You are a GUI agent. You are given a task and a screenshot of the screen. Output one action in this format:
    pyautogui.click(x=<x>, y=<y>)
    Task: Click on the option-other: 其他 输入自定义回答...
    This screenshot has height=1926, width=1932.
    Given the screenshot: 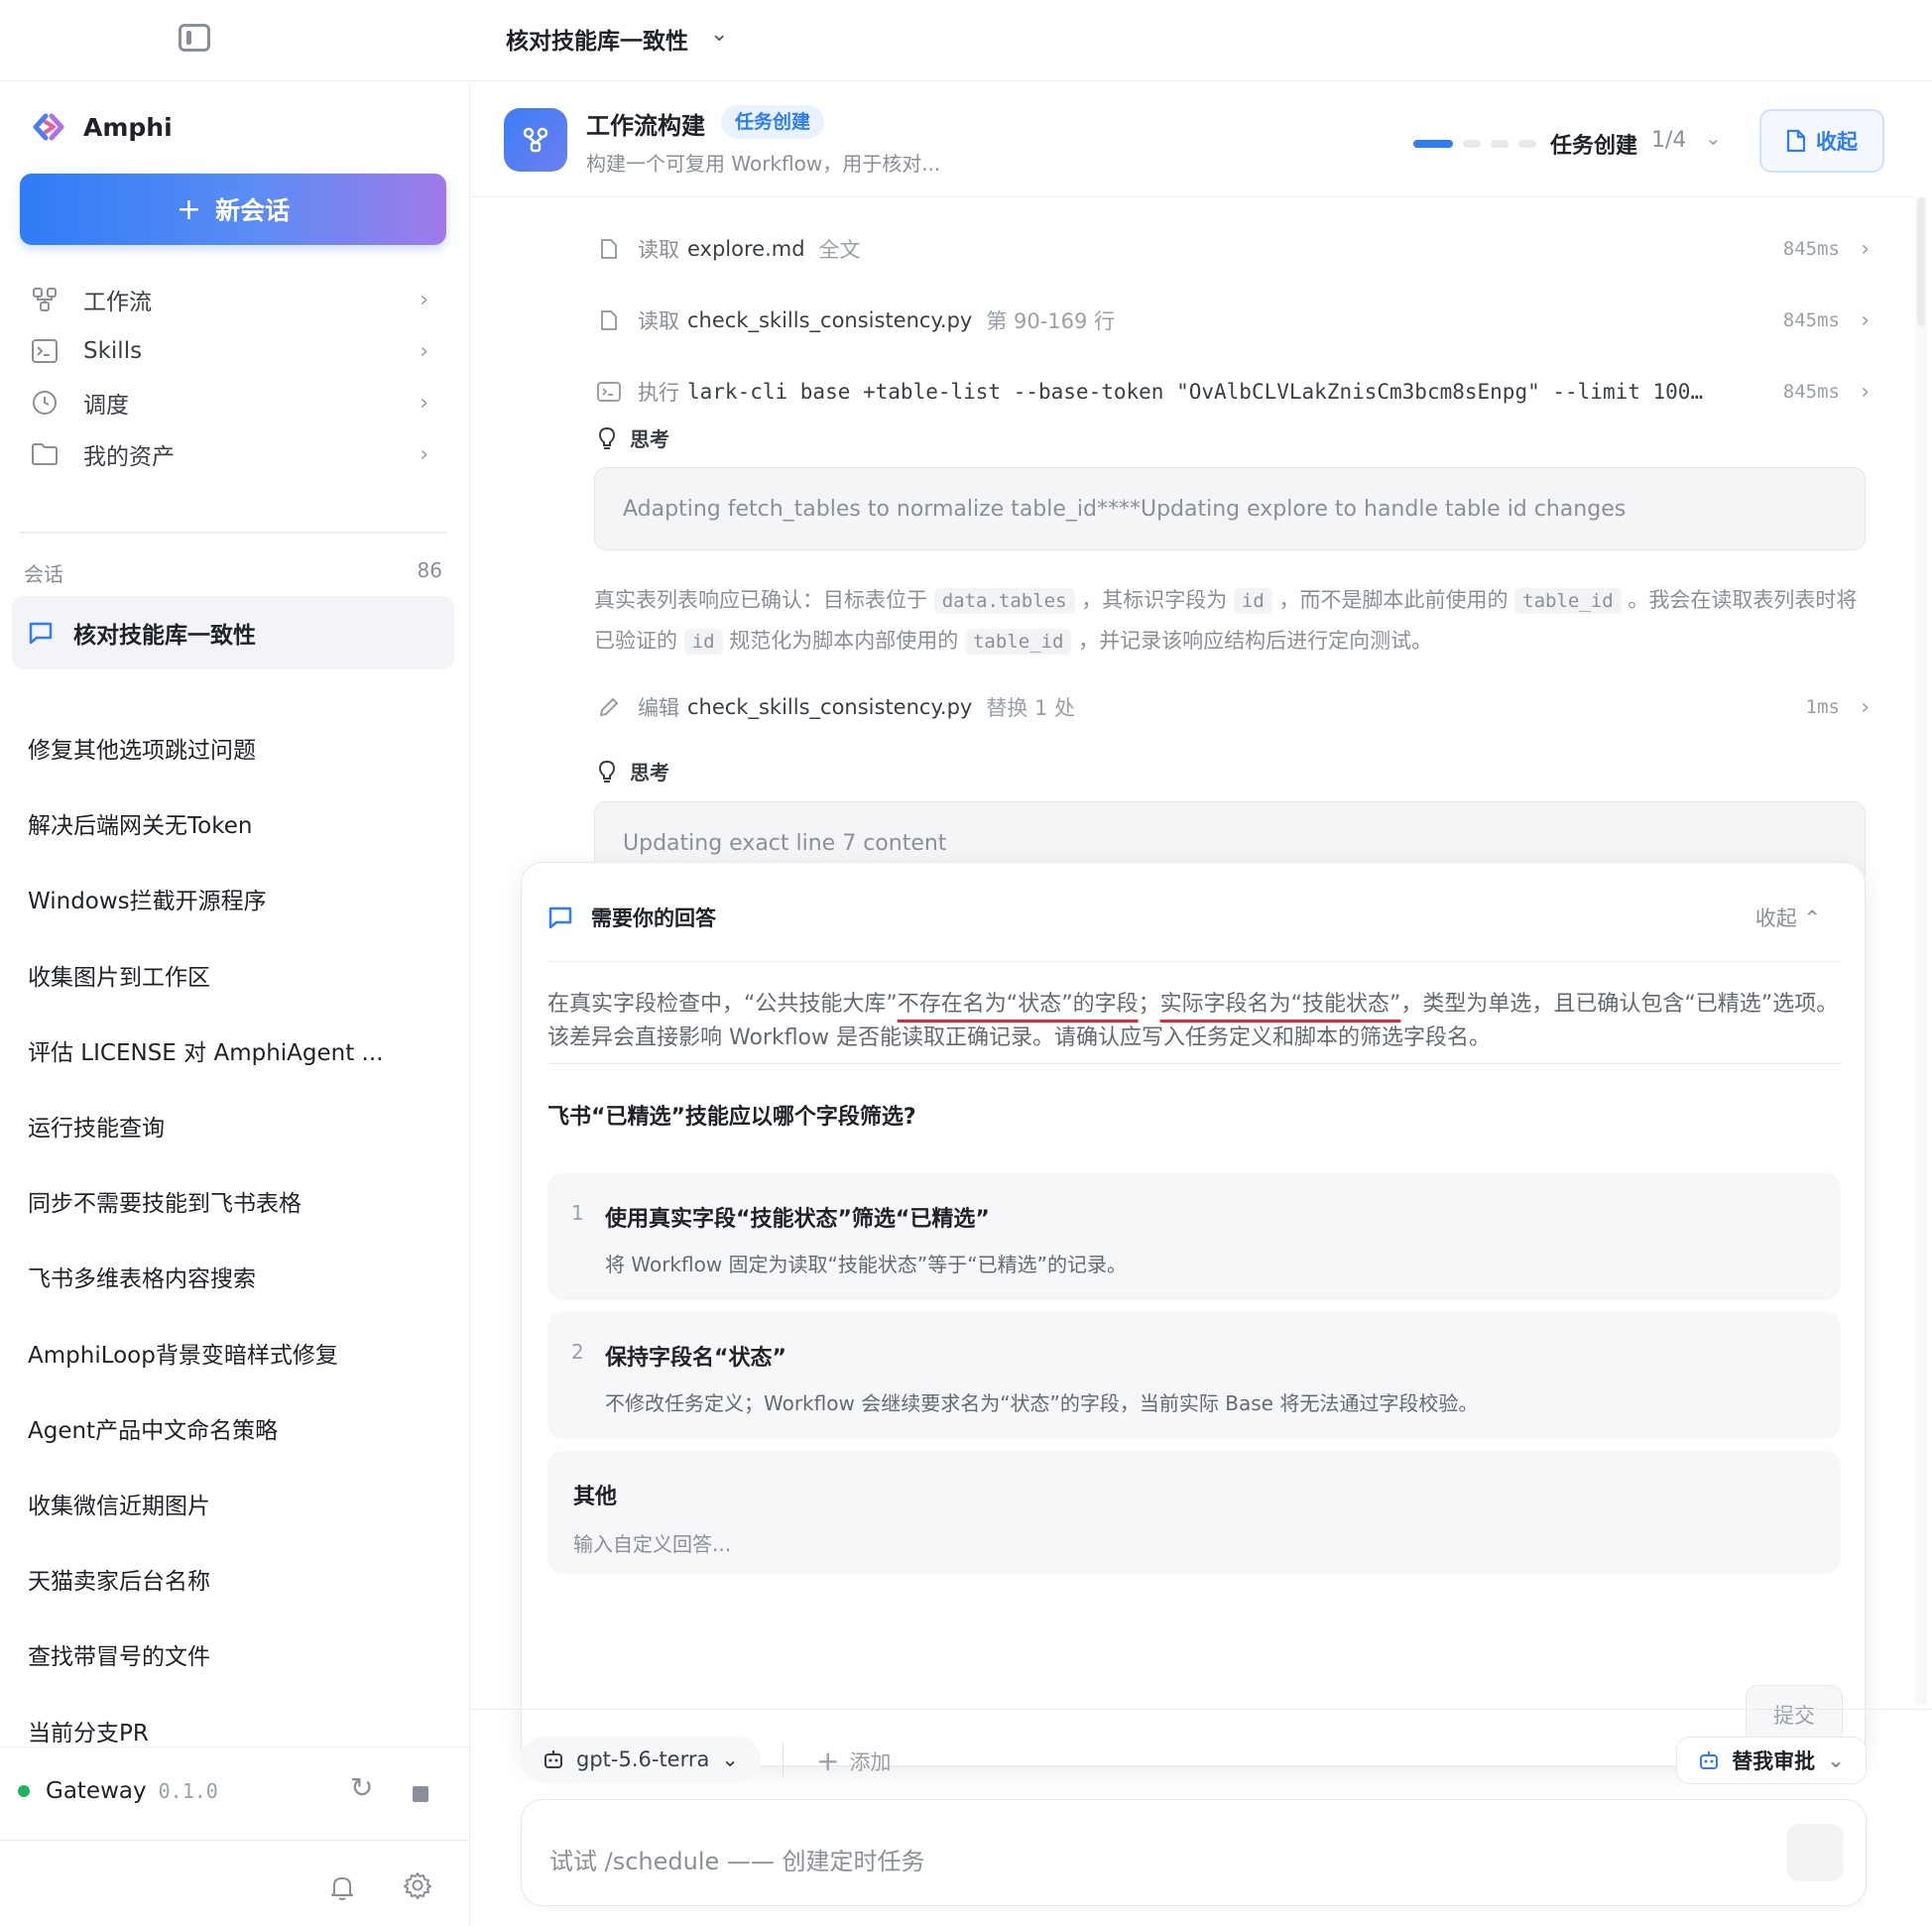 What is the action you would take?
    pyautogui.click(x=1194, y=1512)
    